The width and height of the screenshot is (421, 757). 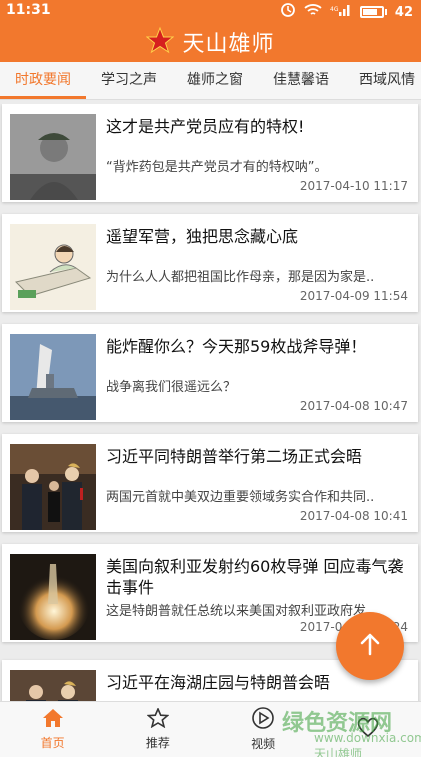 I want to click on article-title: 能炸醒你么？今天那59枚战斧导弹！, so click(x=236, y=346).